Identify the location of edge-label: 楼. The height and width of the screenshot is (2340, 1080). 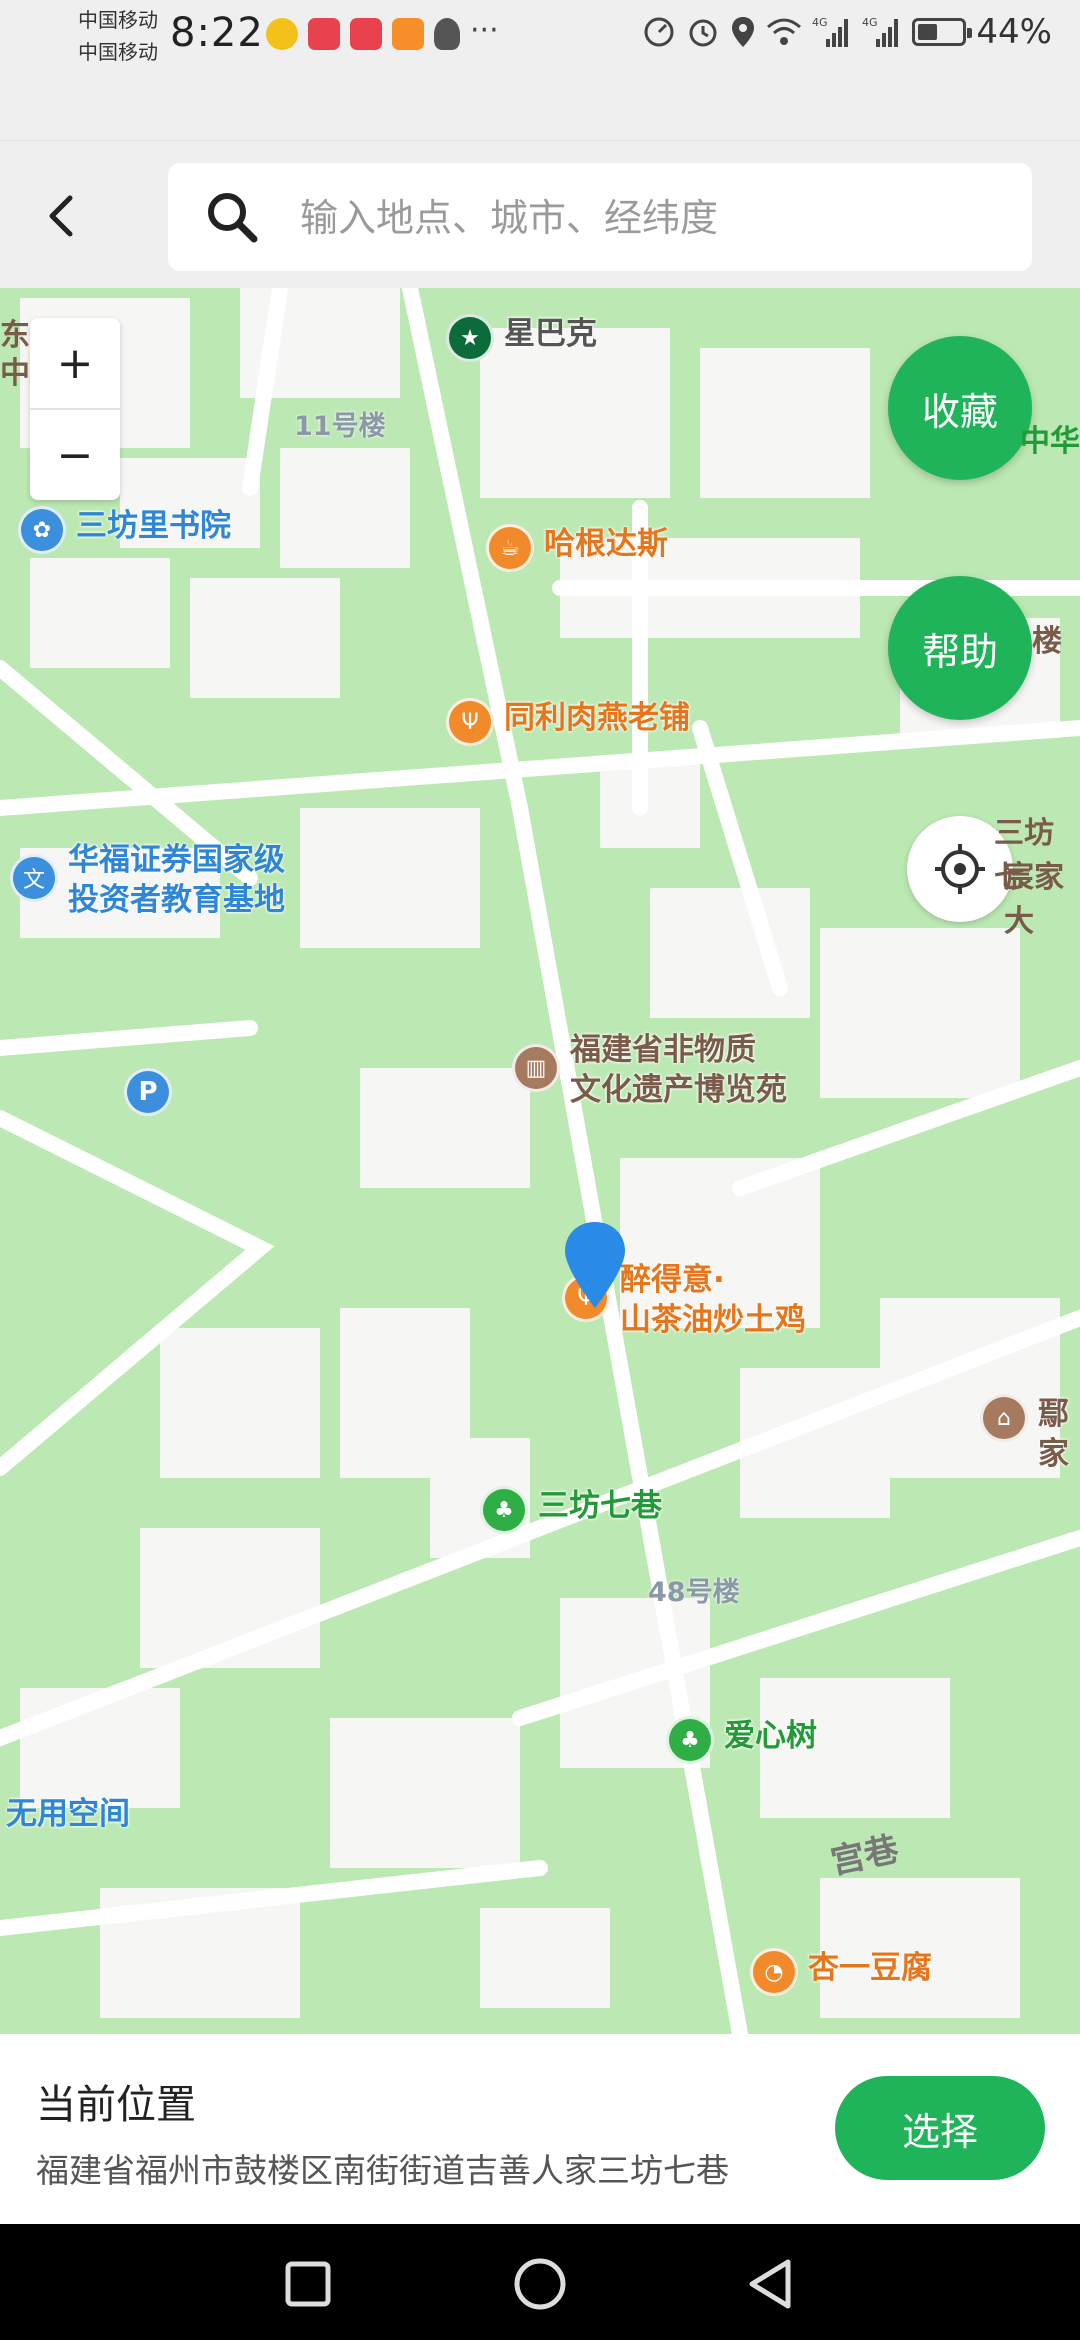
(1047, 641).